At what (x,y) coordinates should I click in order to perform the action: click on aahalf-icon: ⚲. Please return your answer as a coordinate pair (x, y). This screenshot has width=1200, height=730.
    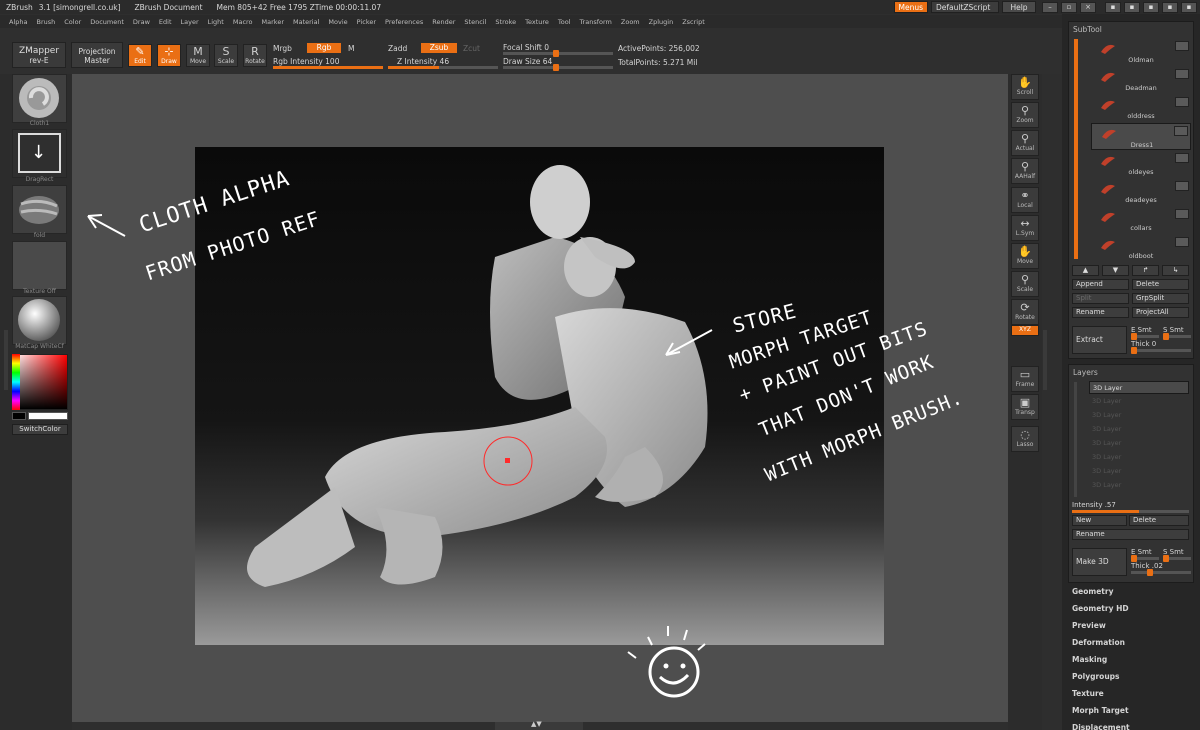
    Looking at the image, I should click on (1025, 166).